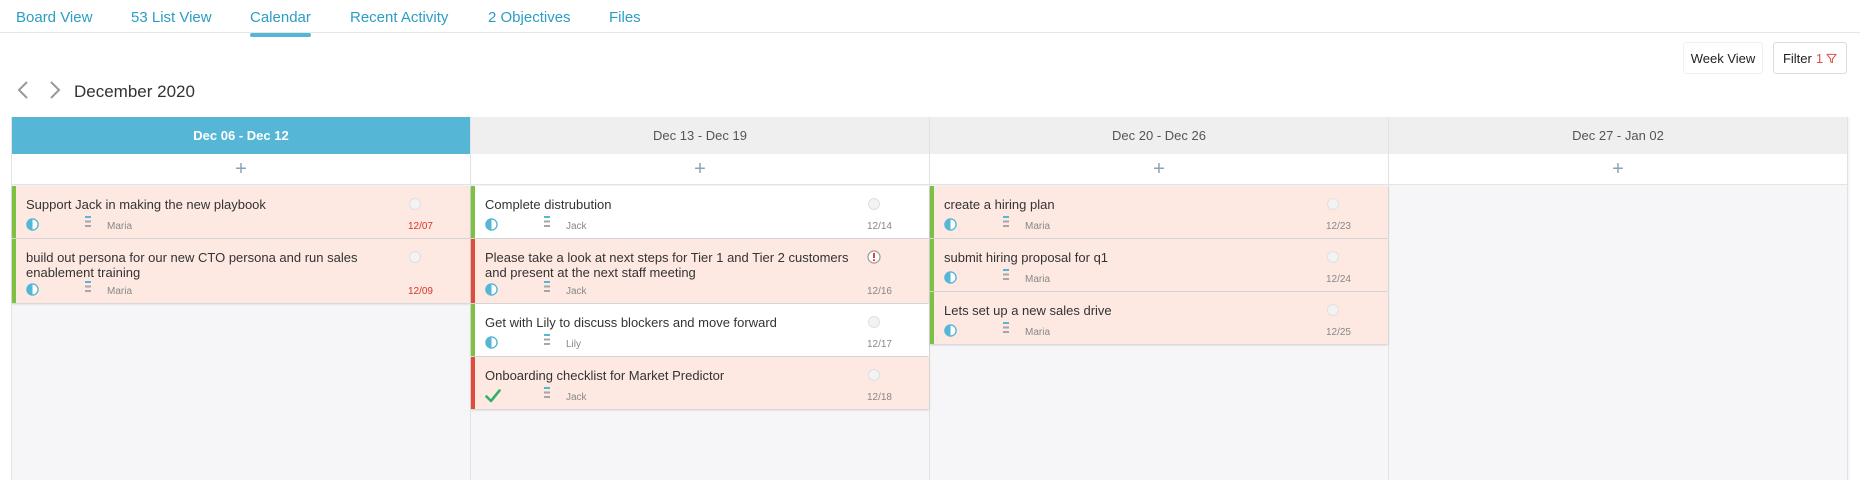 The width and height of the screenshot is (1860, 480). I want to click on task-due-date: 12/14, so click(879, 226).